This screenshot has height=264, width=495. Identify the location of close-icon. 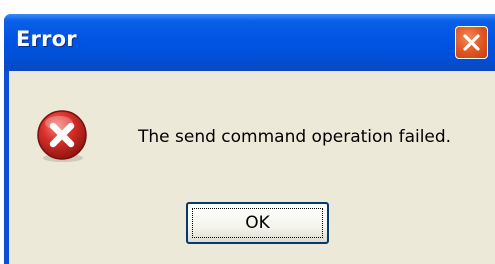
(471, 42).